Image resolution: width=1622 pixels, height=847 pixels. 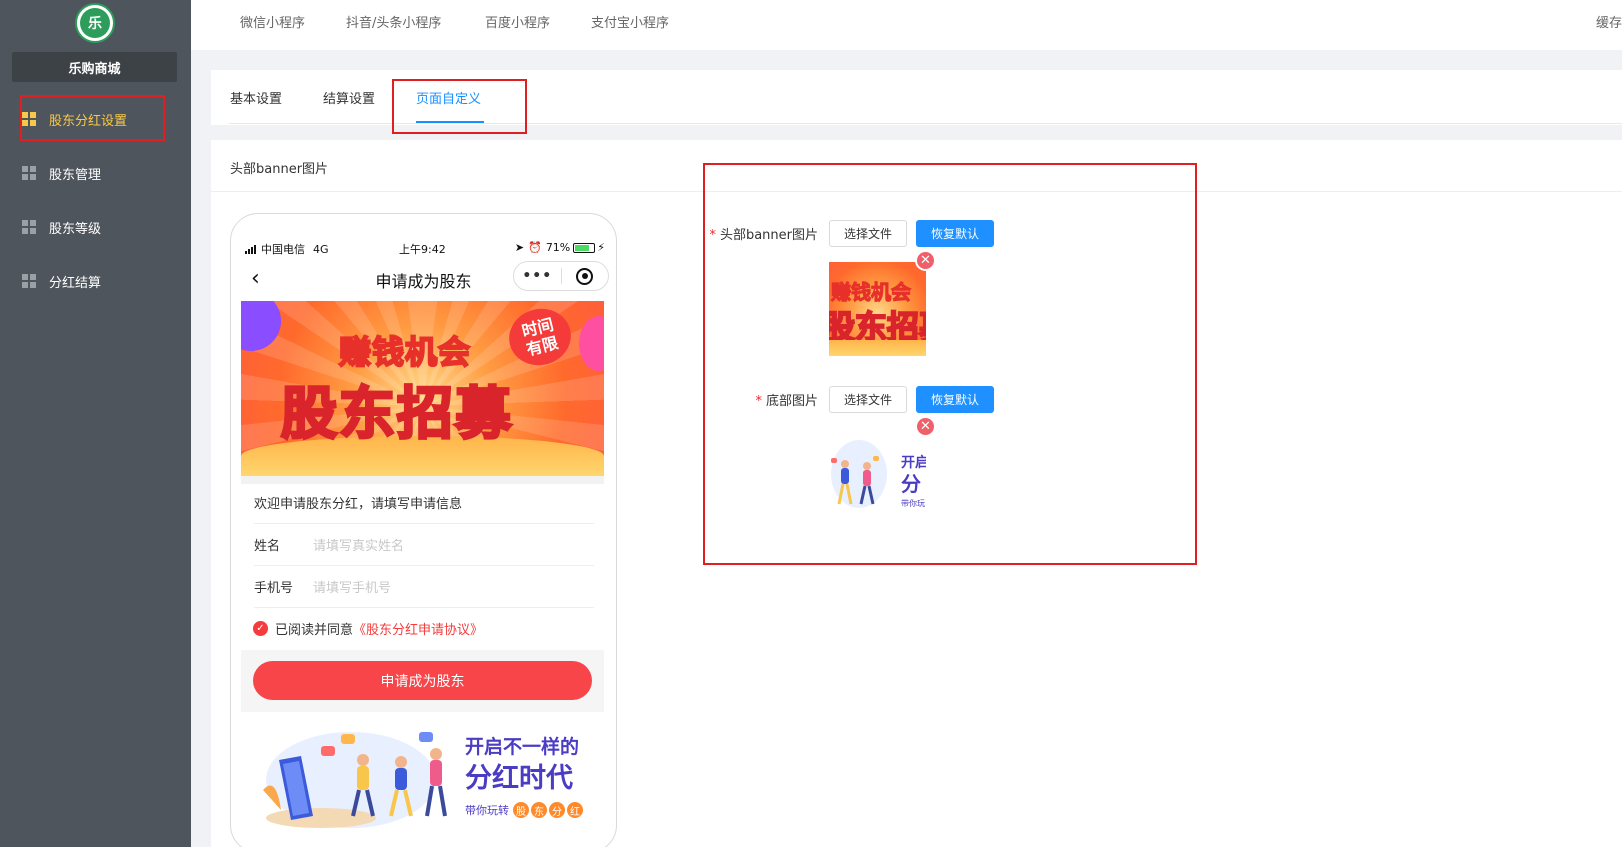 What do you see at coordinates (274, 588) in the screenshot?
I see `phone-number-label: 手机号` at bounding box center [274, 588].